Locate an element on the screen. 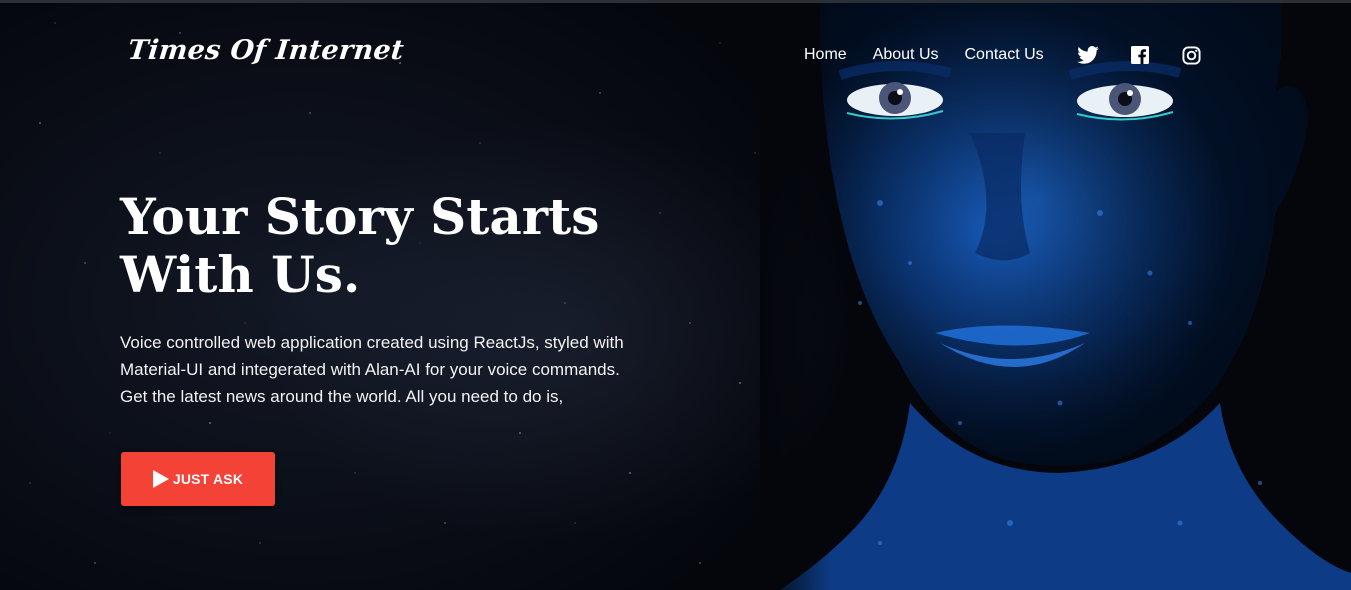 This screenshot has width=1351, height=590. hero-headline: Your Story Starts With Us. is located at coordinates (380, 246).